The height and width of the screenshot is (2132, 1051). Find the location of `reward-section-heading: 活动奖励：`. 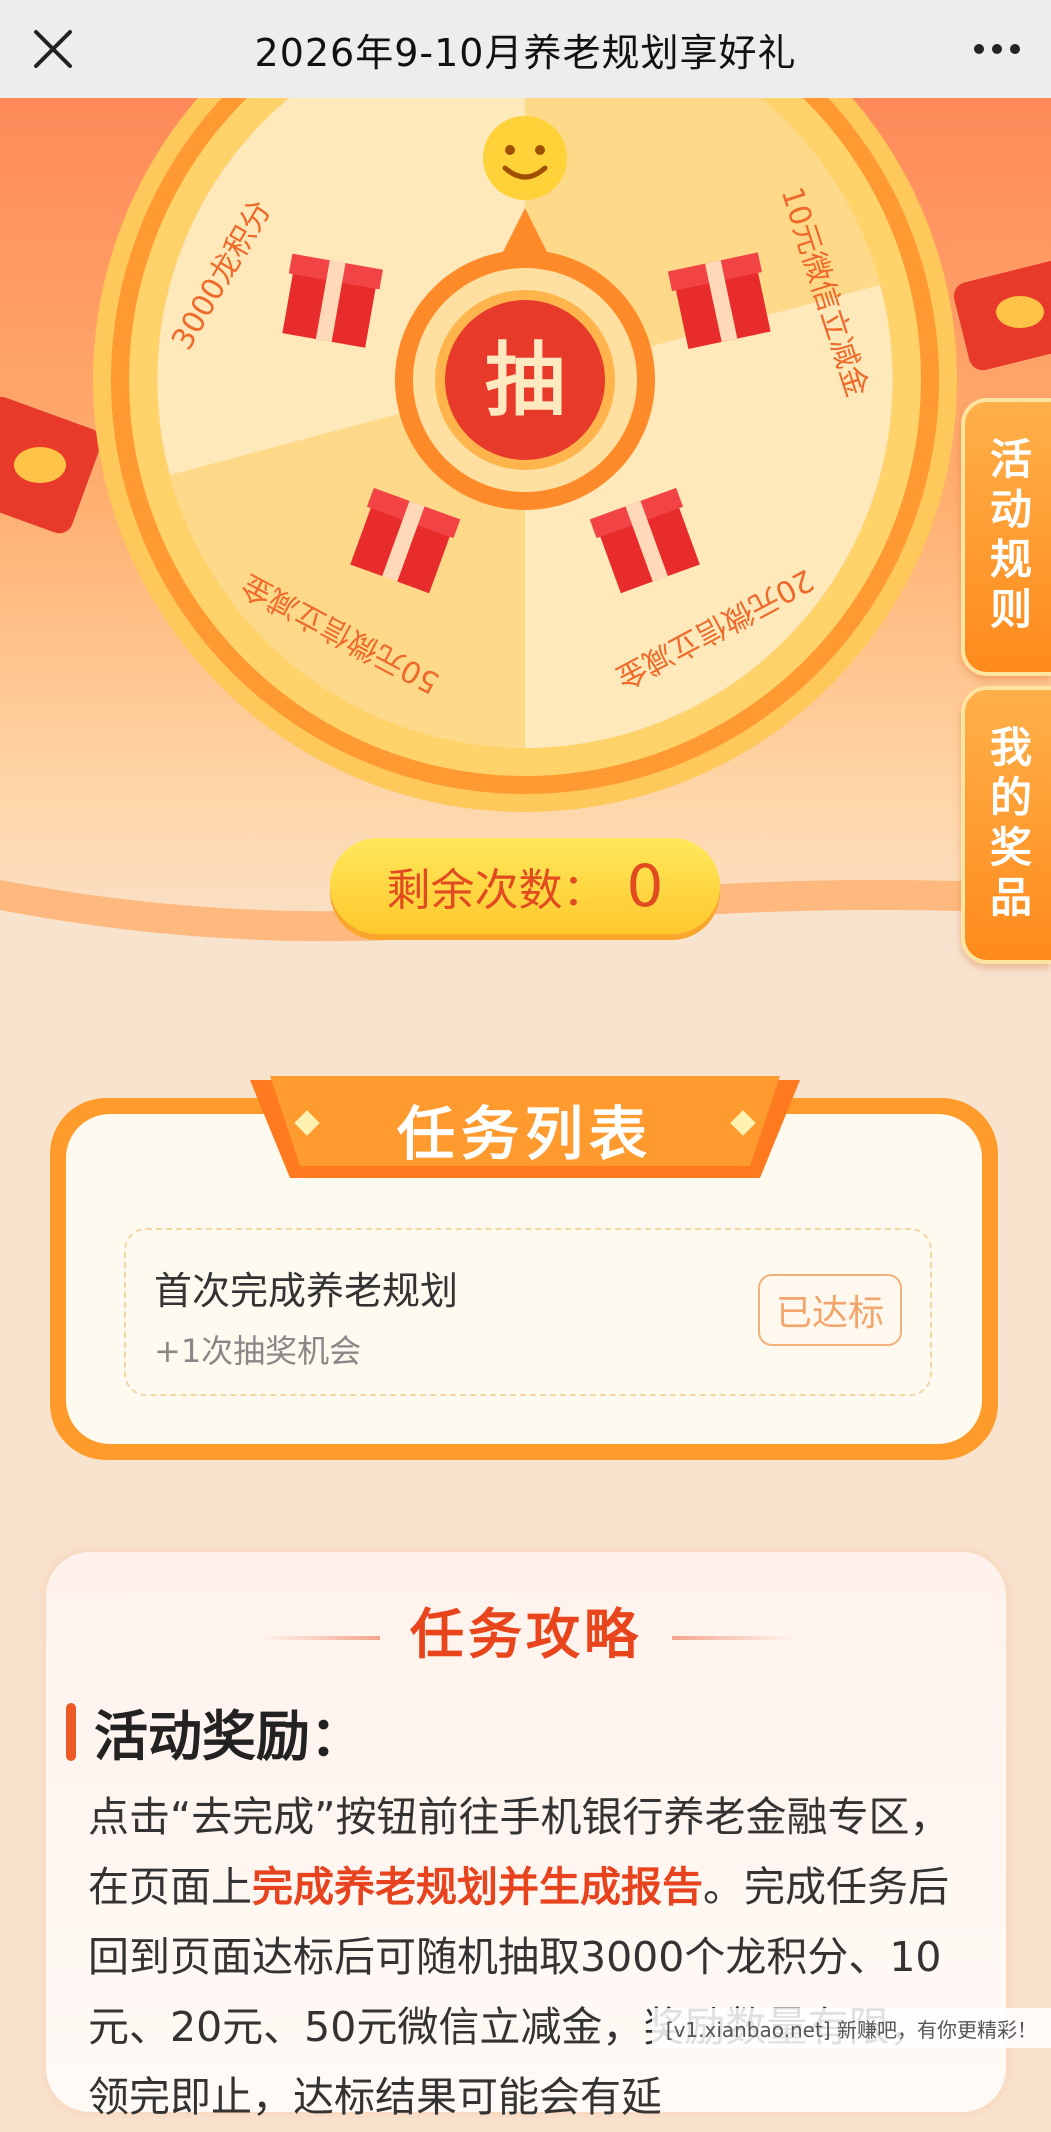

reward-section-heading: 活动奖励： is located at coordinates (215, 1731).